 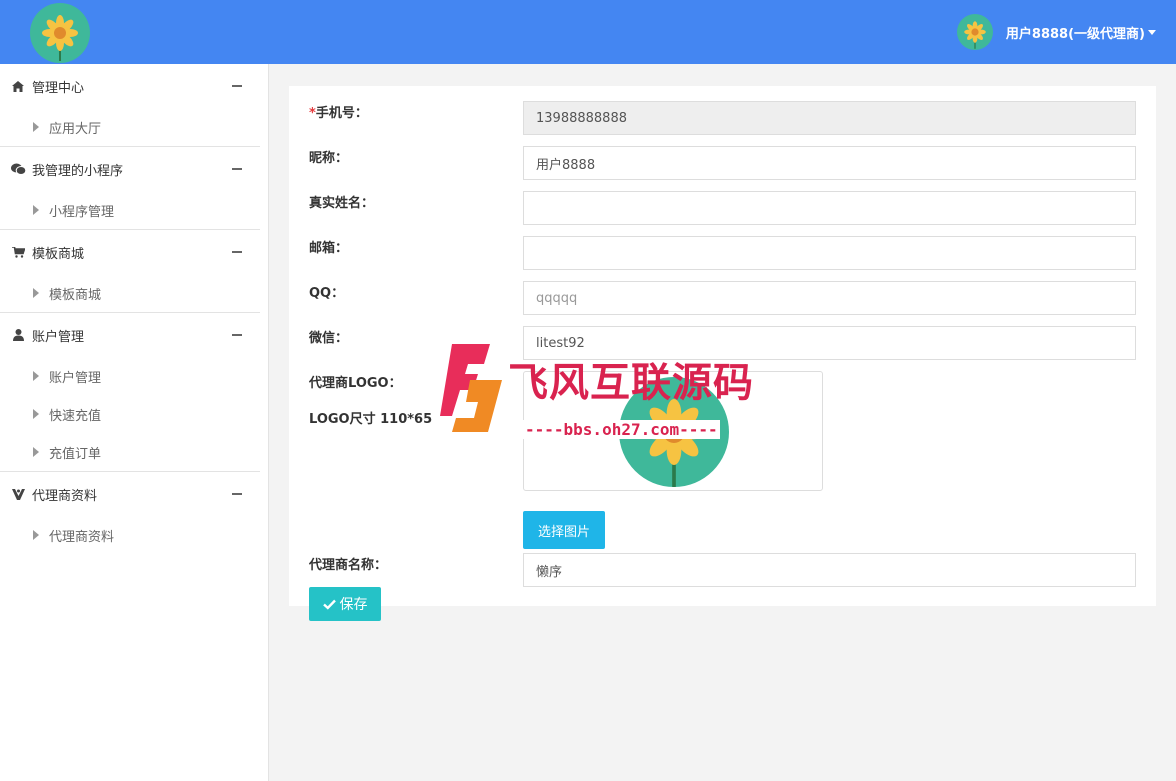 I want to click on email-field, so click(x=829, y=253).